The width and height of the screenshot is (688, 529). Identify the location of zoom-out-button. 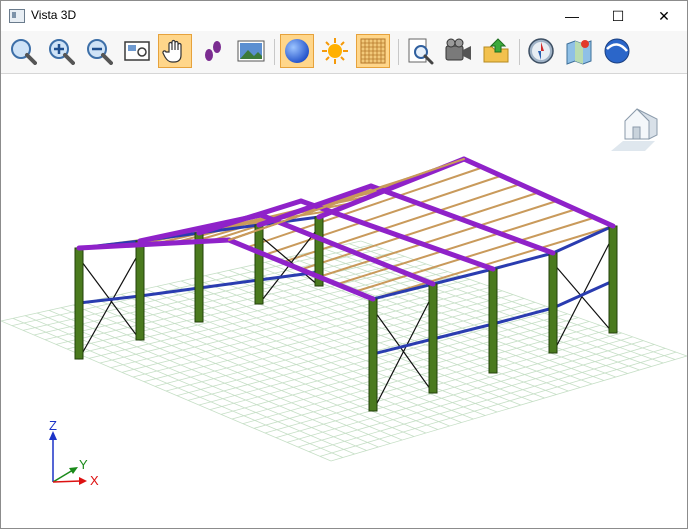
(99, 51).